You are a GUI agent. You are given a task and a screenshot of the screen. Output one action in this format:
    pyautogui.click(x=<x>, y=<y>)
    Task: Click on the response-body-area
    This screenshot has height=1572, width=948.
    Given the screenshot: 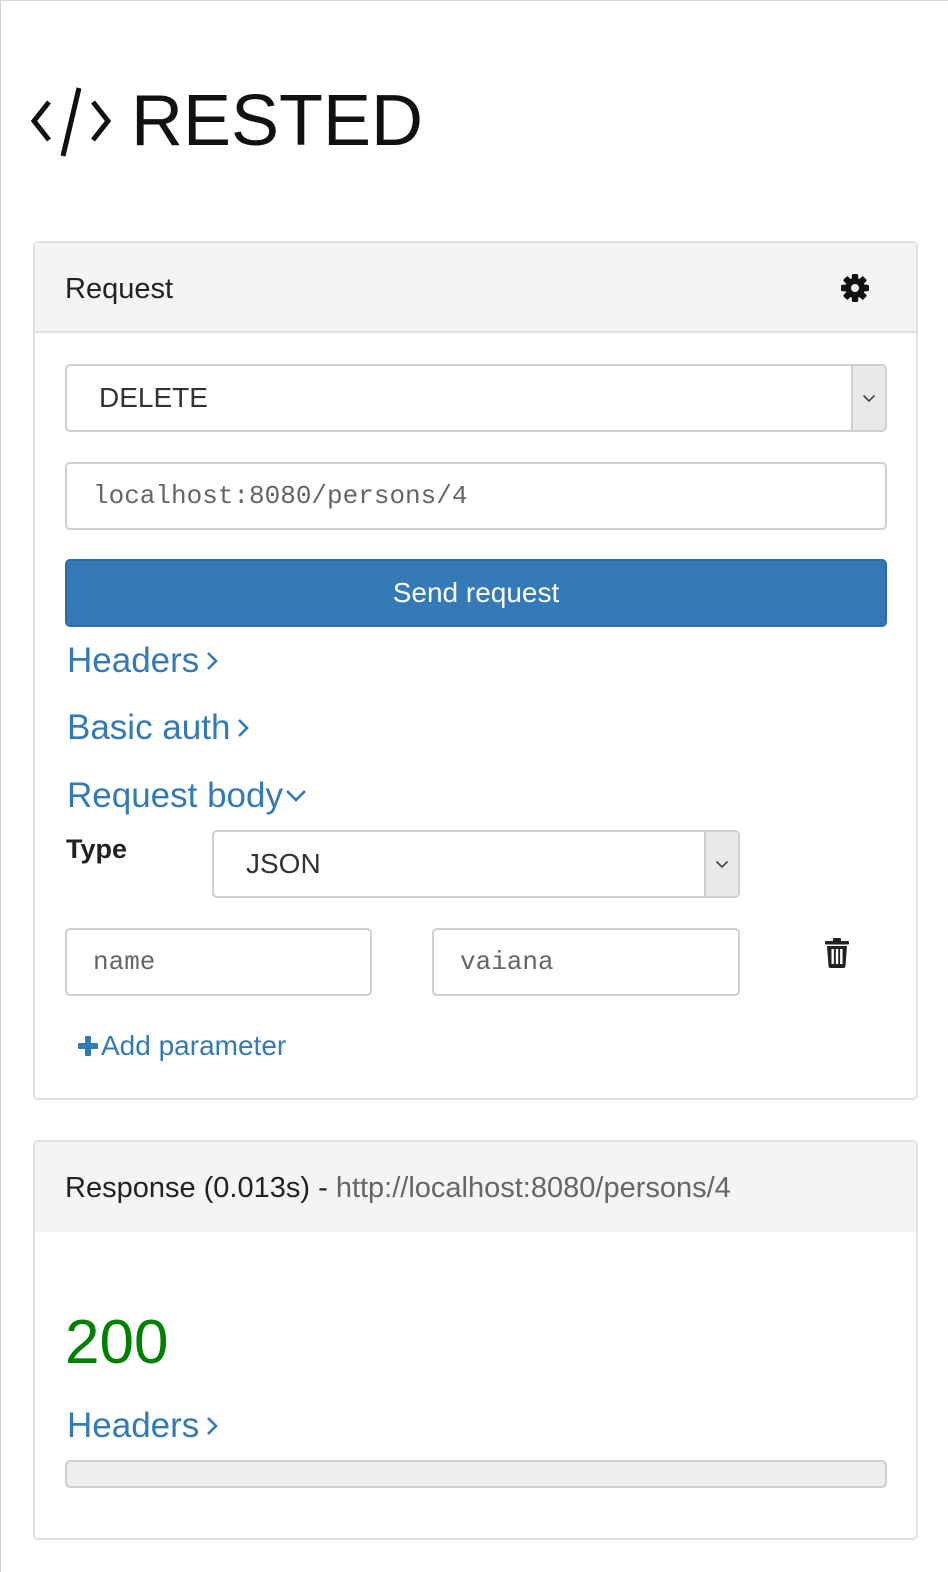 What is the action you would take?
    pyautogui.click(x=476, y=1474)
    